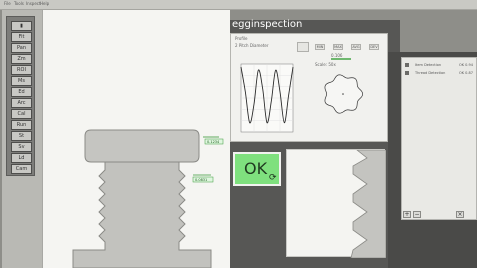 The width and height of the screenshot is (477, 268). Describe the element at coordinates (19, 3) in the screenshot. I see `menu-tools: Tools` at that location.